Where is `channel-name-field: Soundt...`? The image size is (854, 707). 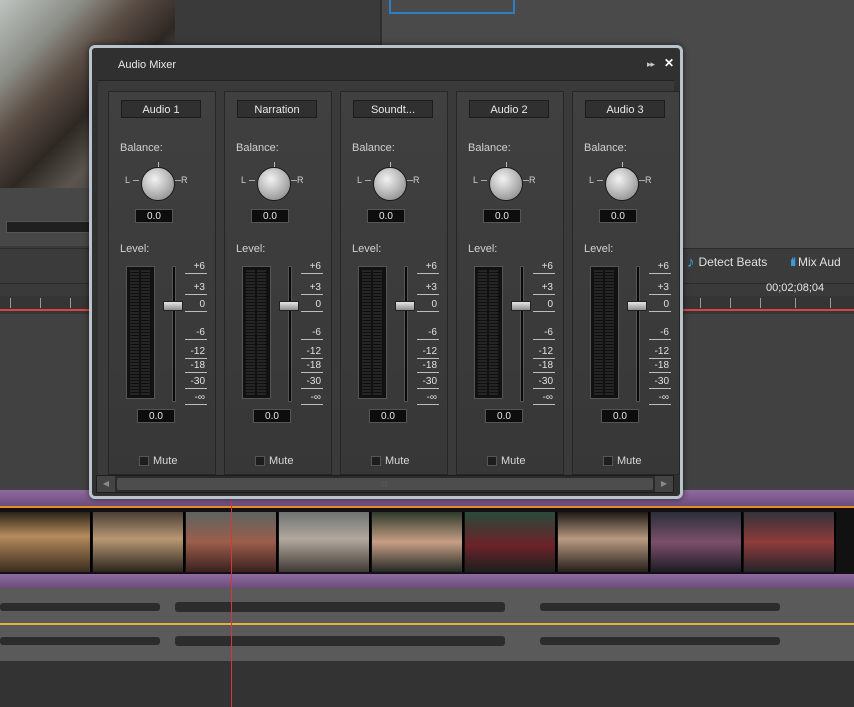 channel-name-field: Soundt... is located at coordinates (393, 109).